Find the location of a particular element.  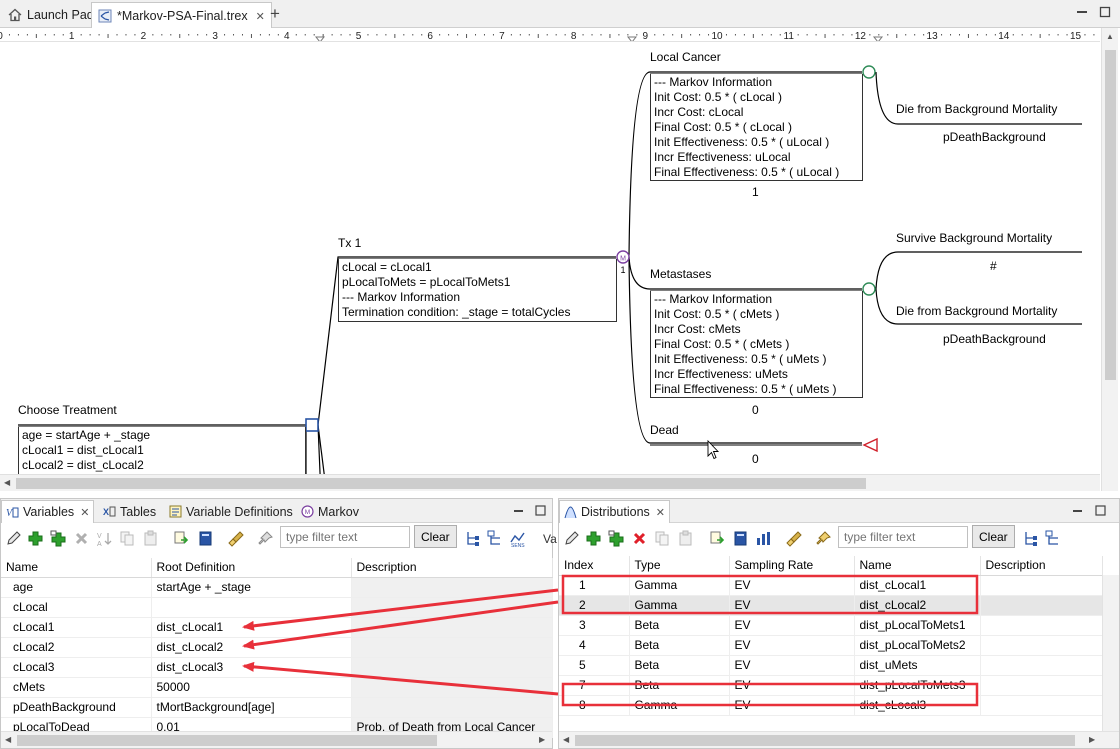

column-header-index: Index is located at coordinates (594, 566).